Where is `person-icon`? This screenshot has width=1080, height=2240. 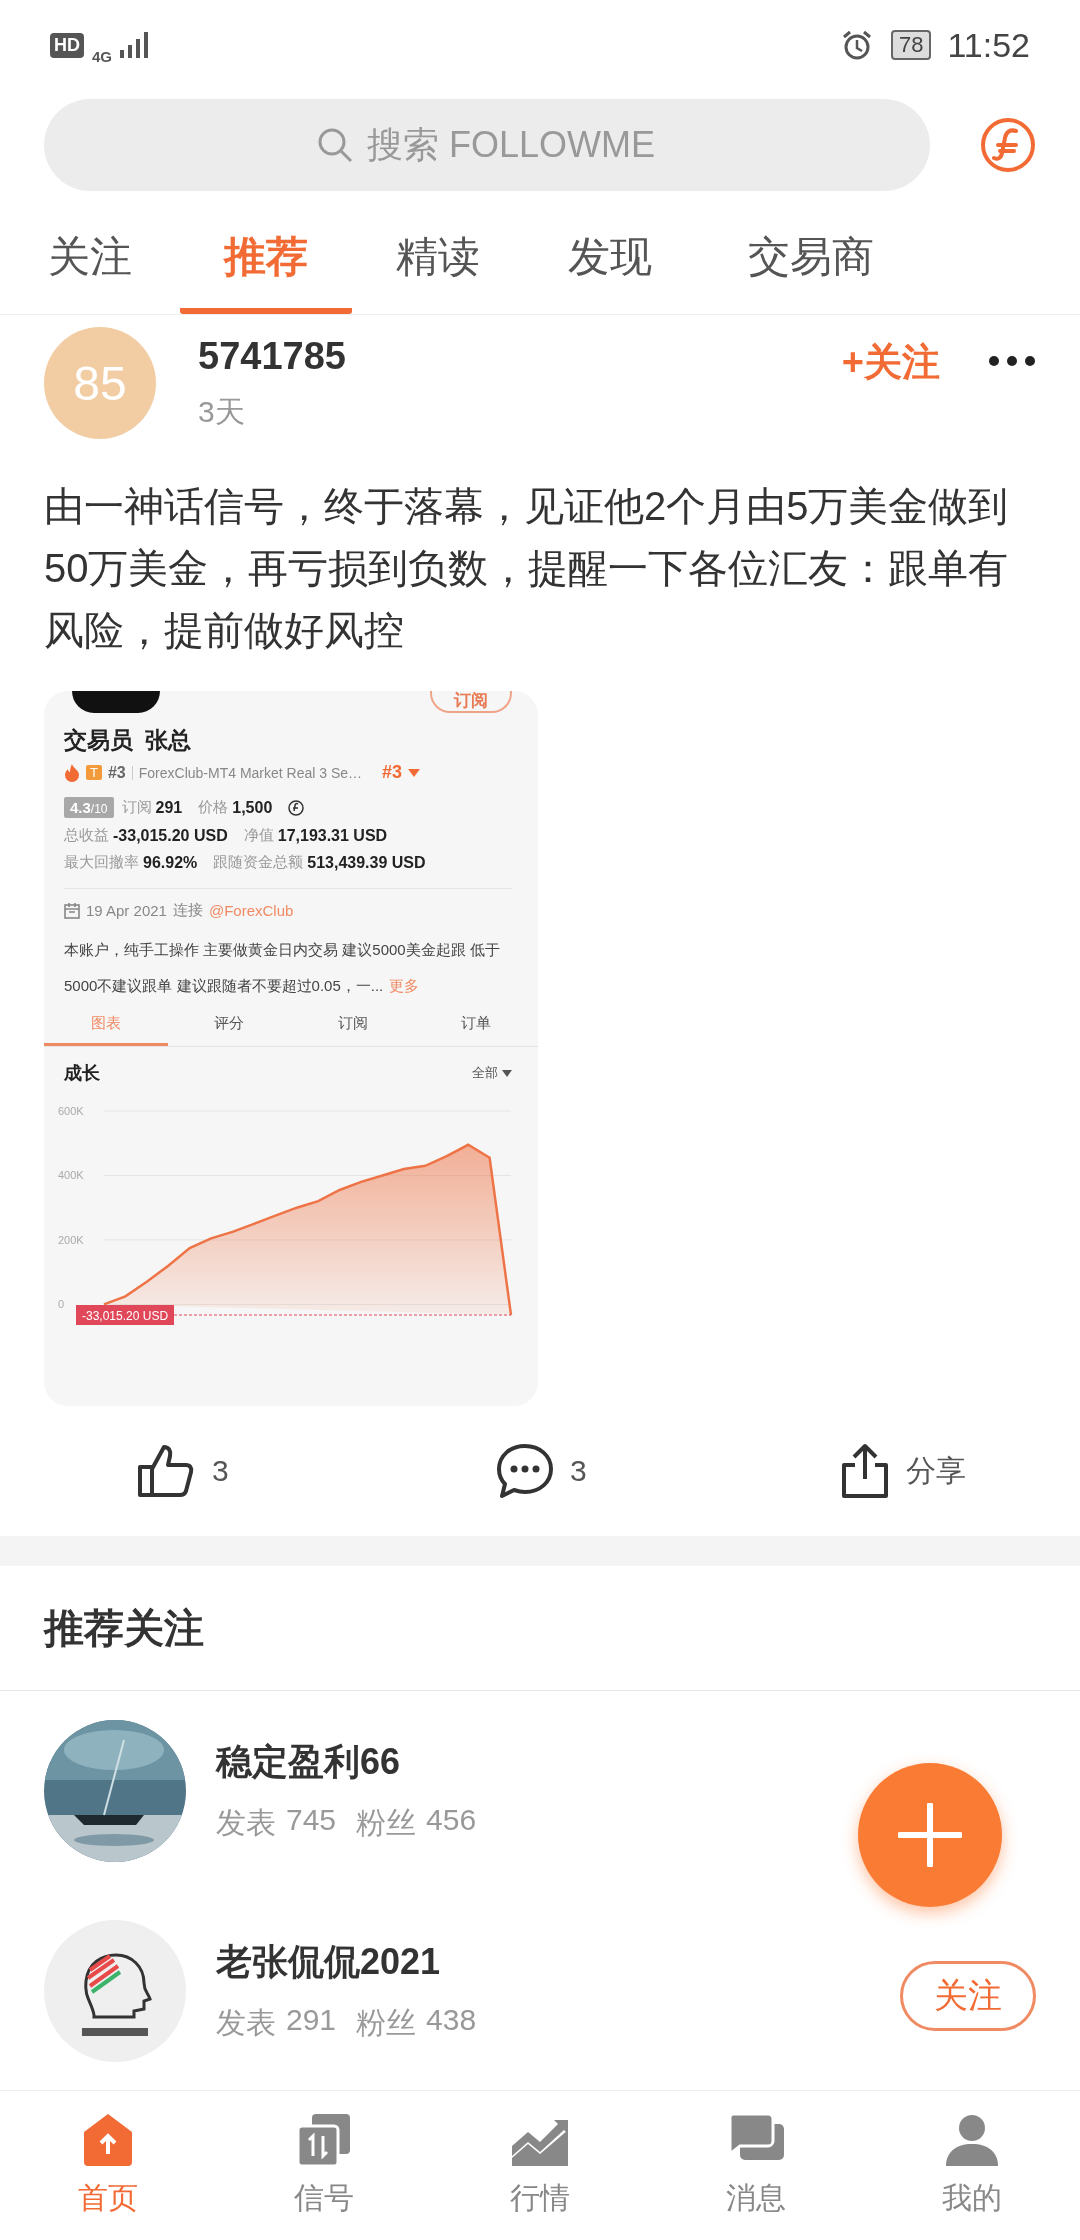 person-icon is located at coordinates (972, 2140).